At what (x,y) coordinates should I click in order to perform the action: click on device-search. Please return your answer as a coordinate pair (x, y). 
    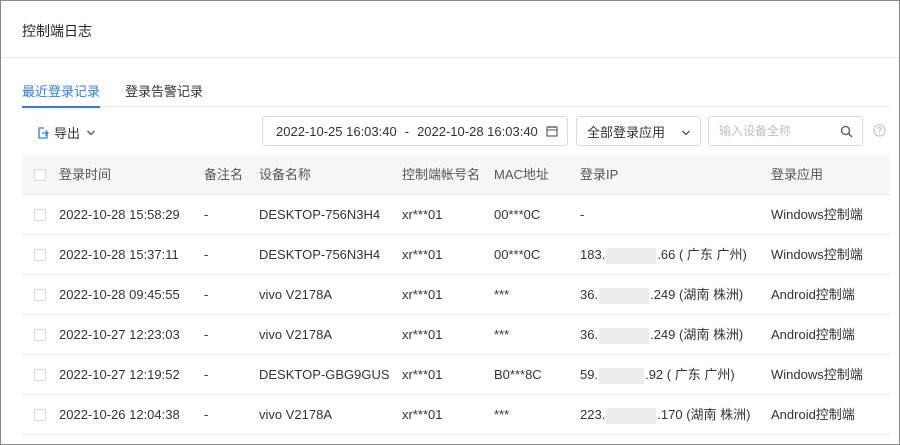
    Looking at the image, I should click on (785, 131).